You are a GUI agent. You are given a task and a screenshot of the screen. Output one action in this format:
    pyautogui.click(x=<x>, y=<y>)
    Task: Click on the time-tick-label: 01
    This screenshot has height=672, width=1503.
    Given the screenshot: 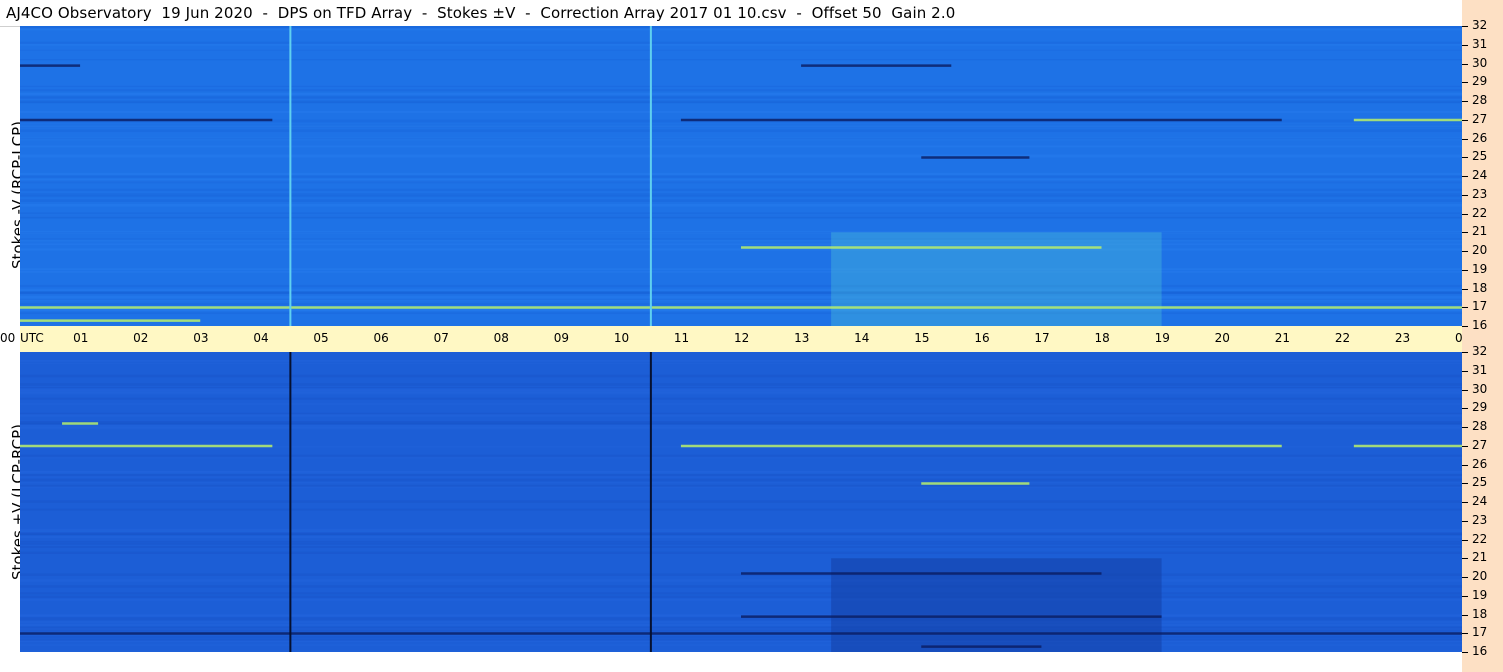 What is the action you would take?
    pyautogui.click(x=81, y=338)
    